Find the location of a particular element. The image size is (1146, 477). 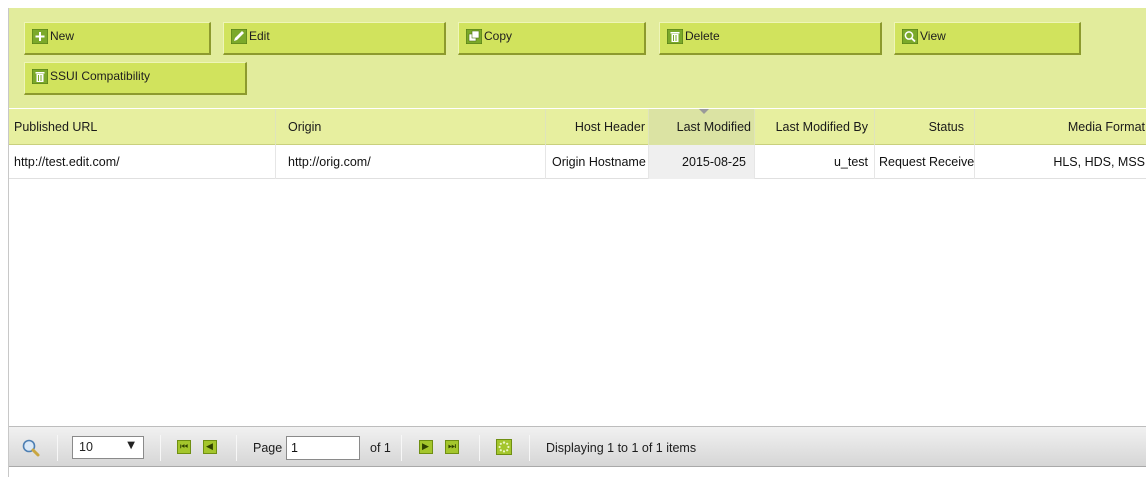

cell-host-header: Origin Hostname is located at coordinates (597, 162).